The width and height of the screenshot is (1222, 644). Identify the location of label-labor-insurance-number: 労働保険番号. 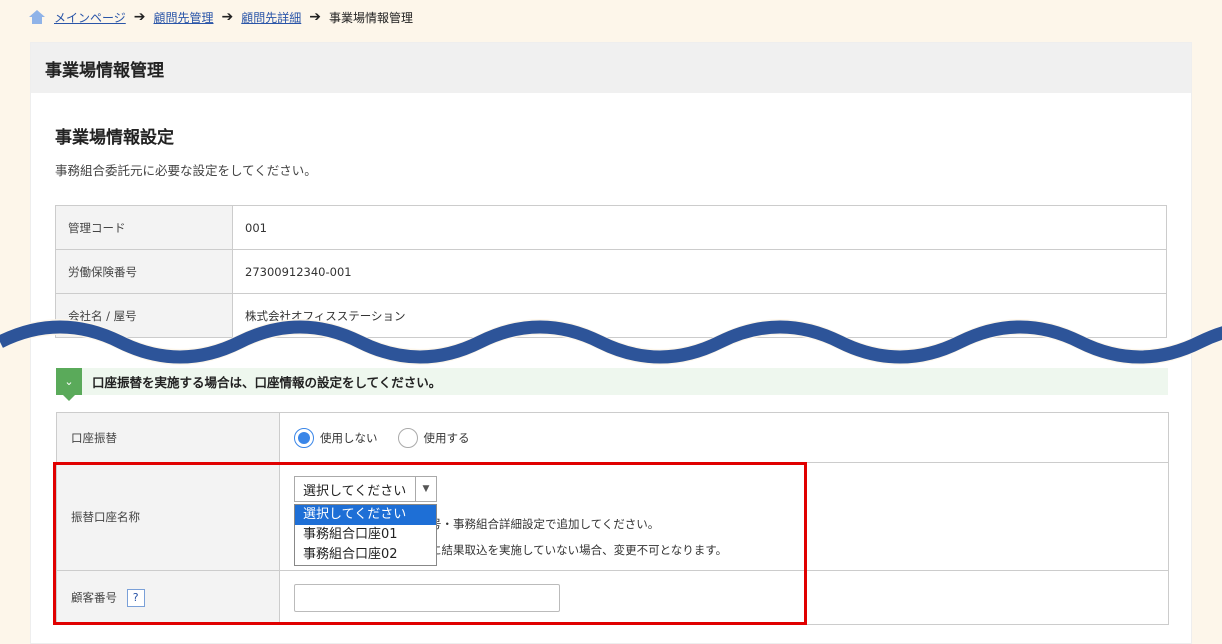
(144, 271).